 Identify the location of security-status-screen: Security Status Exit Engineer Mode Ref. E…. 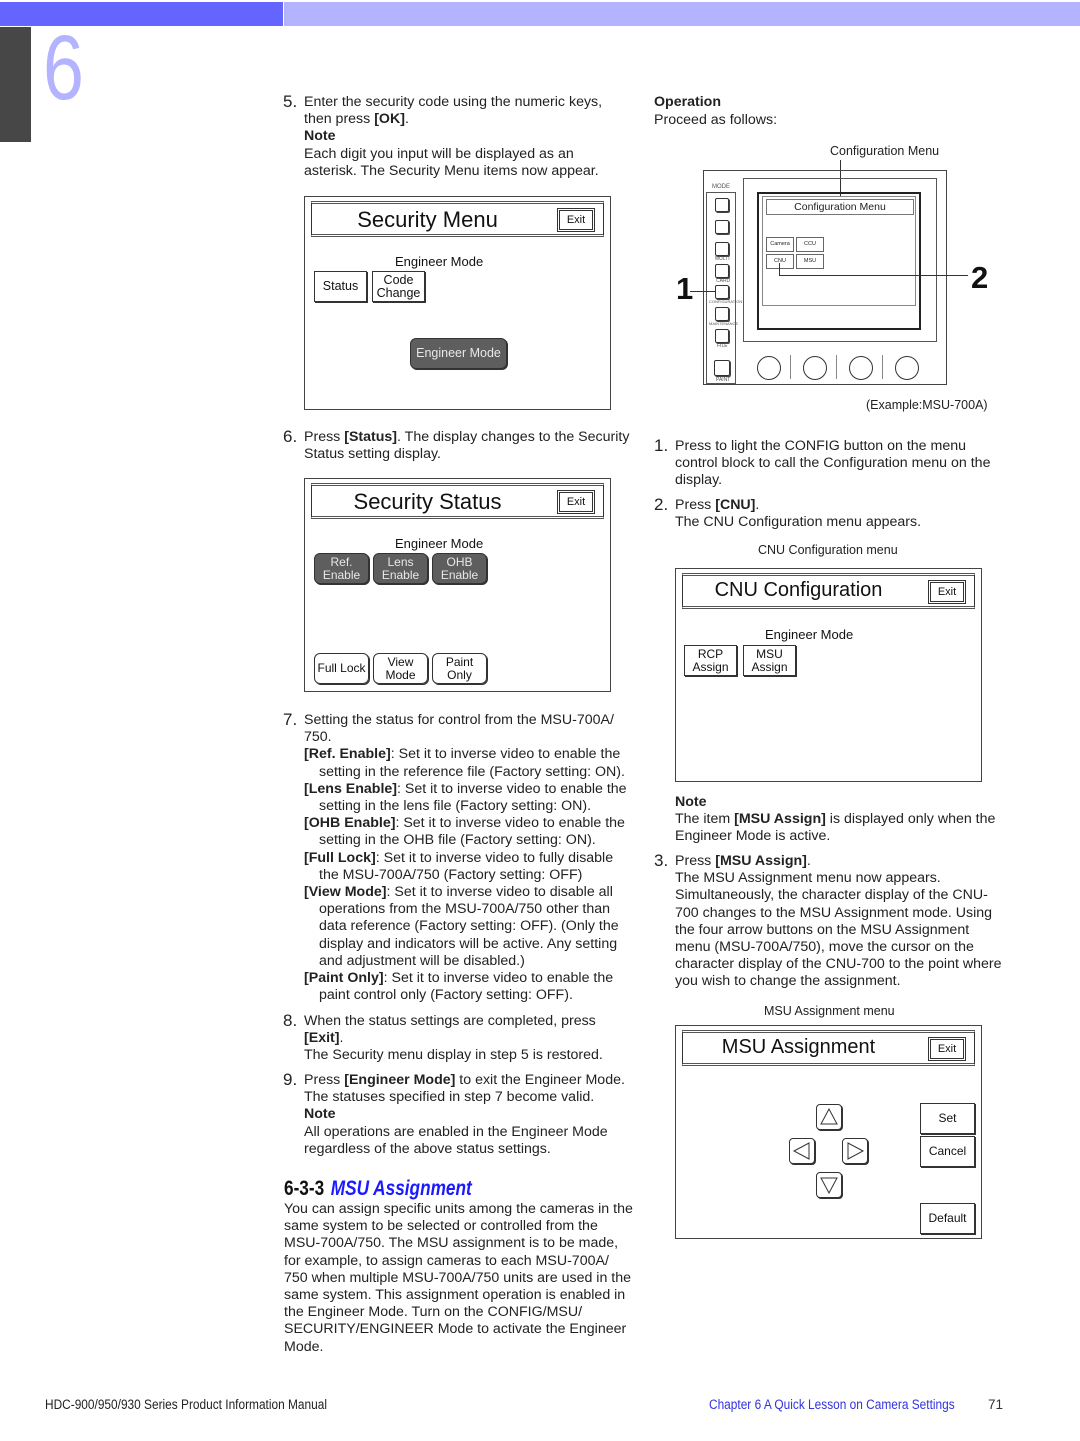
(457, 585).